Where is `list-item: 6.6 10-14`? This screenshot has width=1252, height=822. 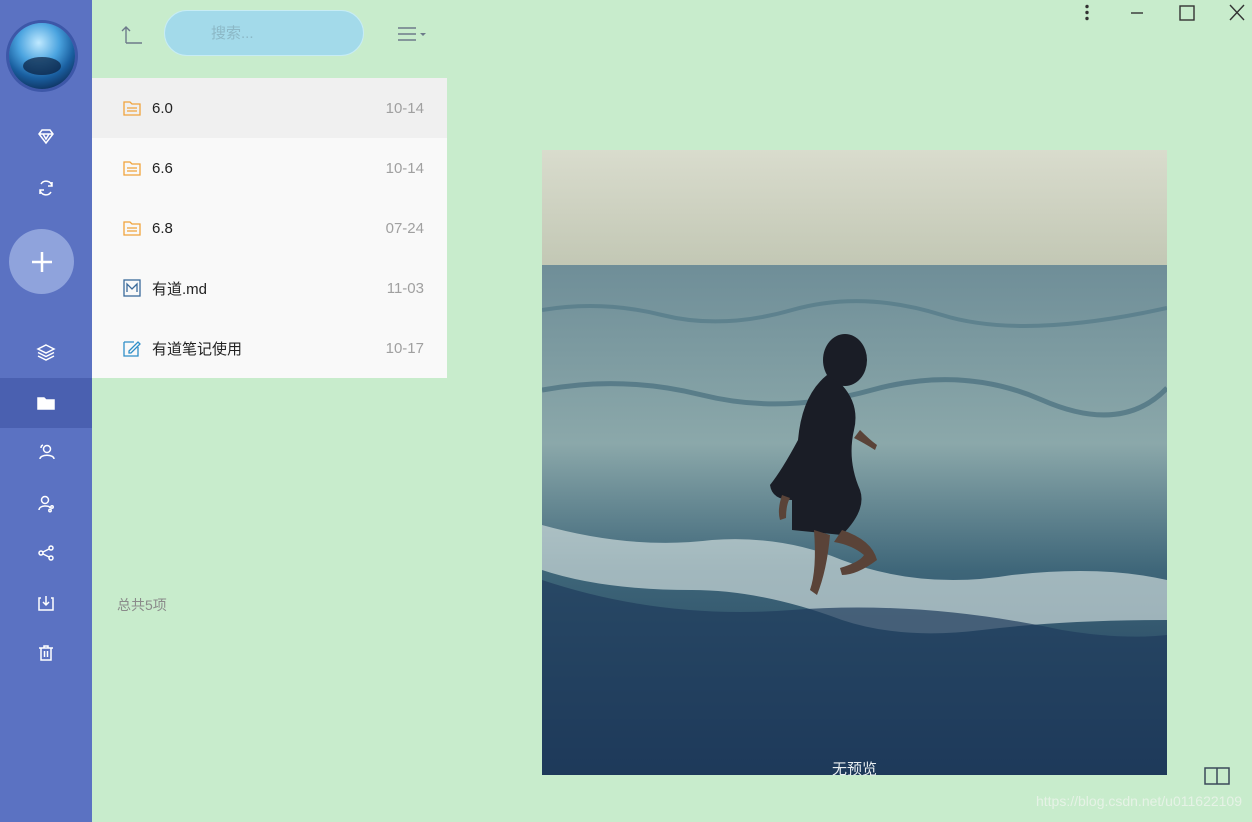 list-item: 6.6 10-14 is located at coordinates (269, 168).